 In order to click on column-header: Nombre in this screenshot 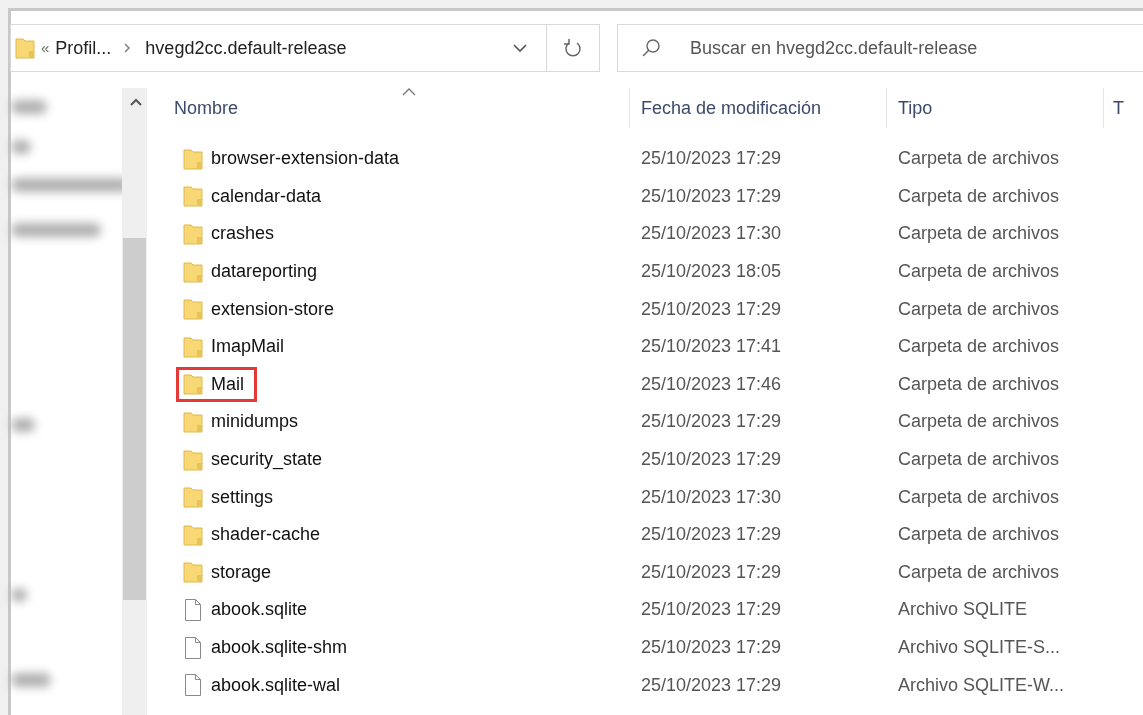, I will do `click(401, 108)`.